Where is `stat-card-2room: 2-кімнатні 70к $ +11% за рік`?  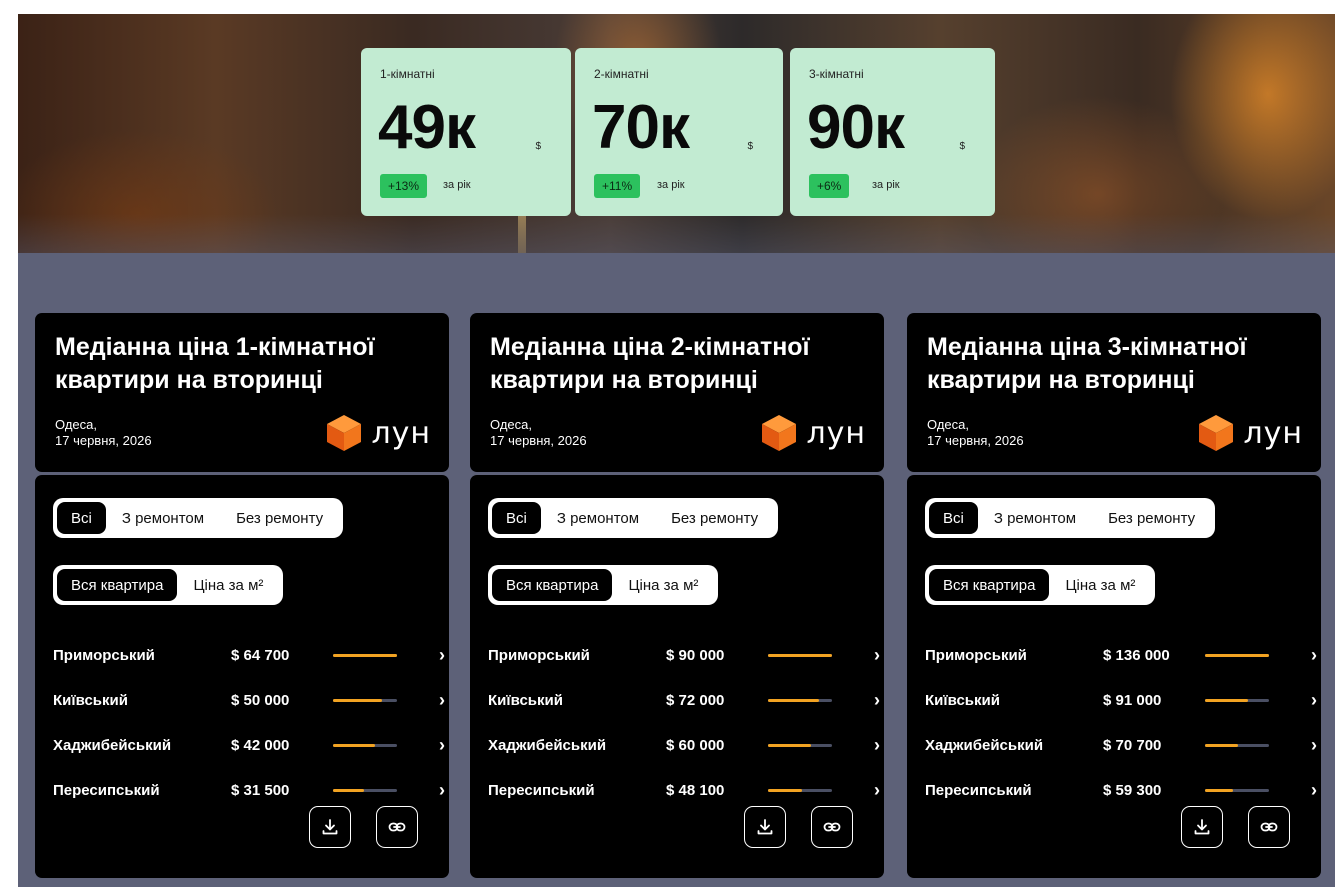
stat-card-2room: 2-кімнатні 70к $ +11% за рік is located at coordinates (679, 132).